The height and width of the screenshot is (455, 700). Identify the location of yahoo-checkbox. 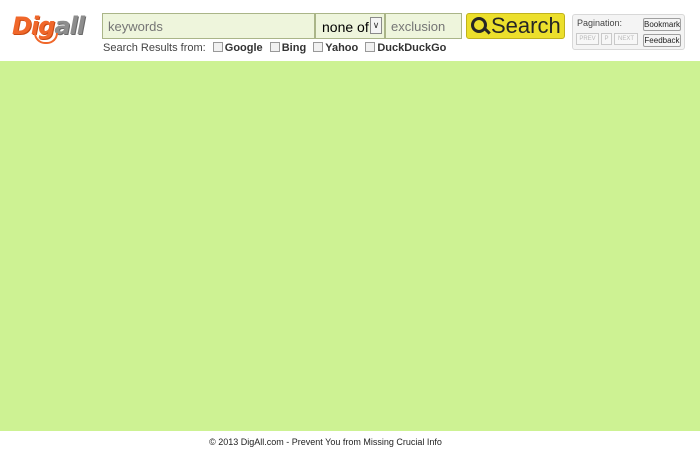
(318, 47).